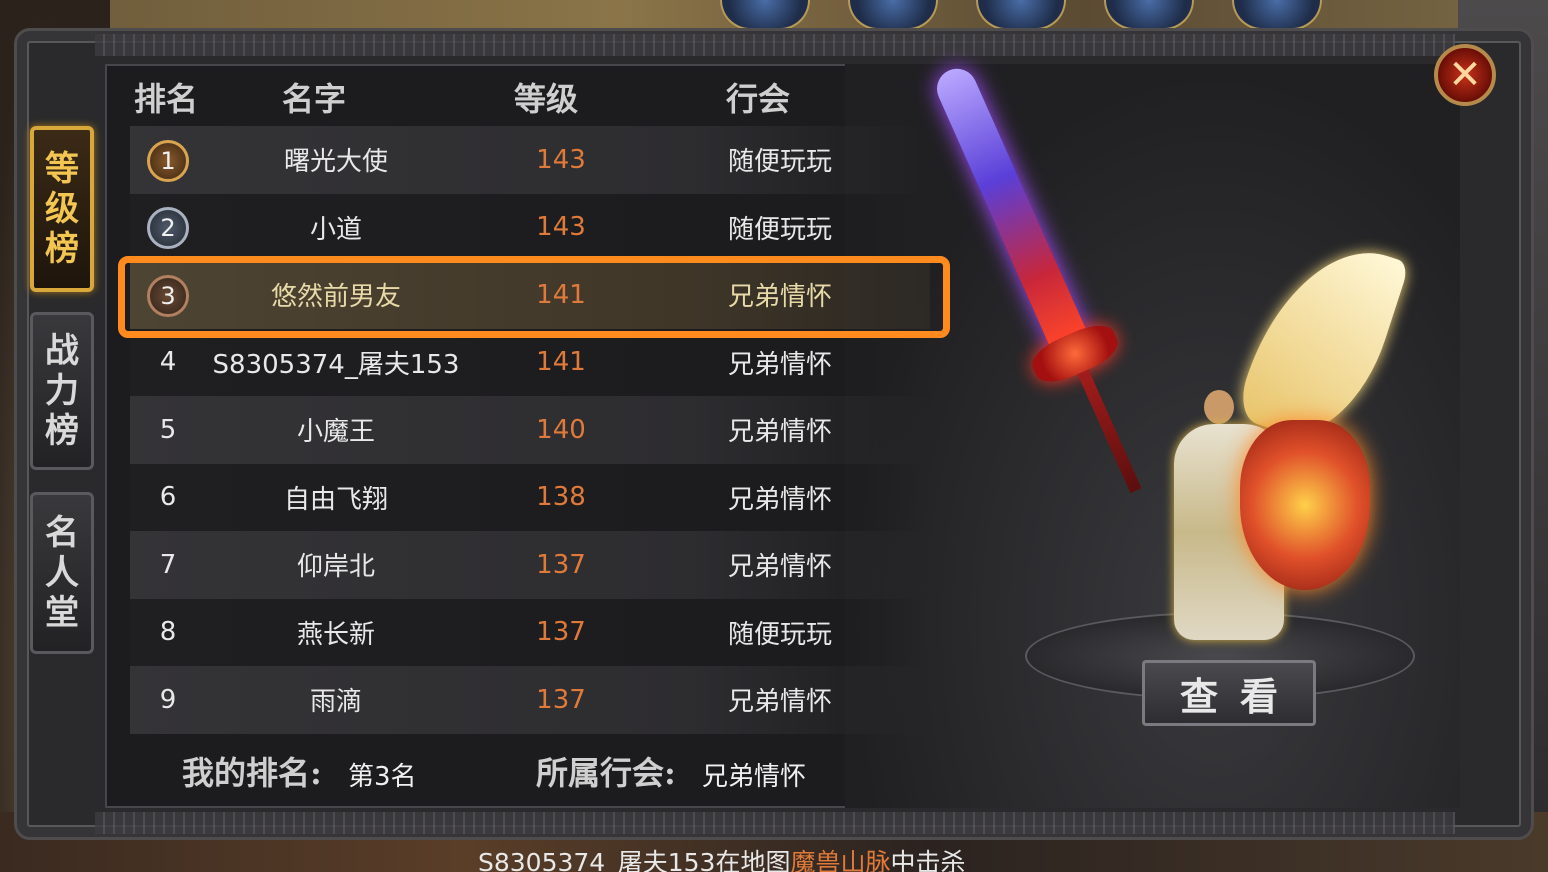  What do you see at coordinates (252, 773) in the screenshot?
I see `my-rank-label: 我的排名:` at bounding box center [252, 773].